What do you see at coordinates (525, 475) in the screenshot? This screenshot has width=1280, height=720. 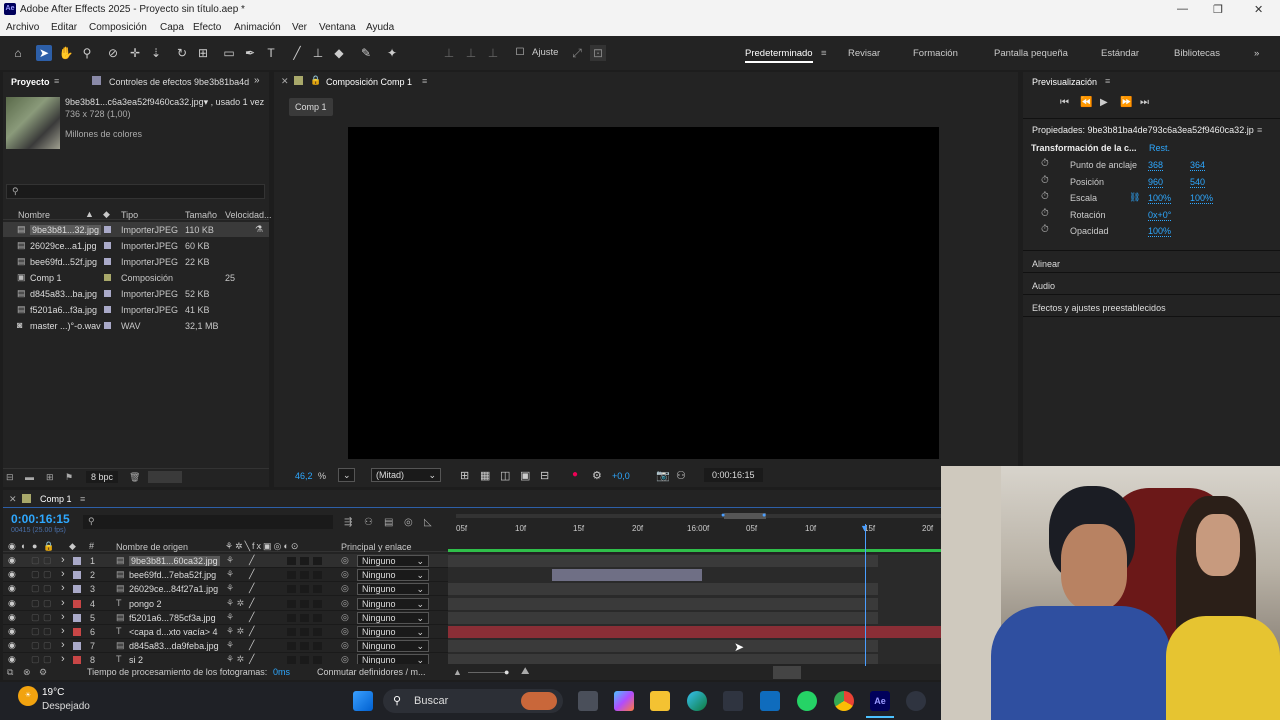 I see `region-of-interest-icon: ▣` at bounding box center [525, 475].